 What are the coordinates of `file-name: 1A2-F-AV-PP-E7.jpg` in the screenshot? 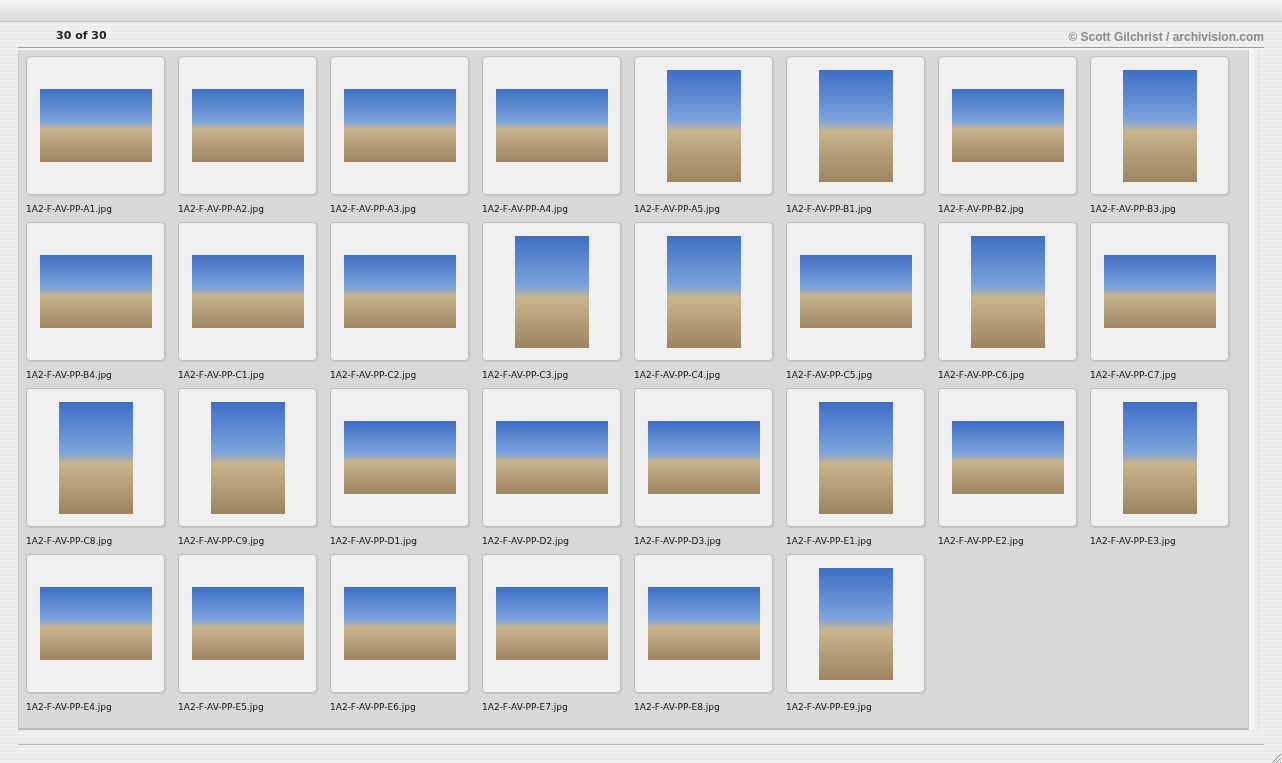 It's located at (525, 707).